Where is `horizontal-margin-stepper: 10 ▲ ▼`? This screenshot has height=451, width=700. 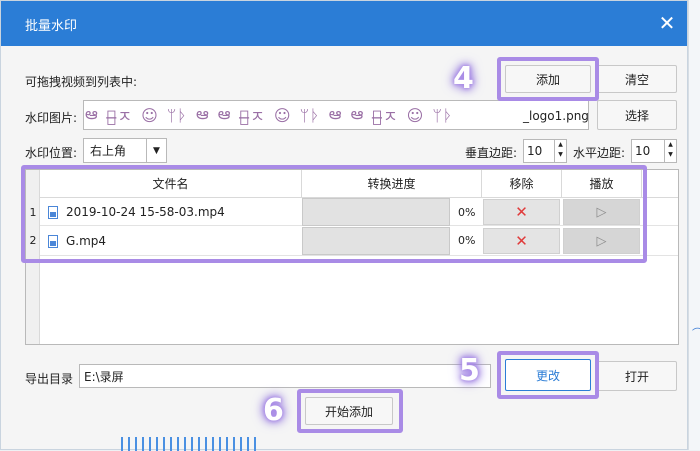 horizontal-margin-stepper: 10 ▲ ▼ is located at coordinates (654, 151).